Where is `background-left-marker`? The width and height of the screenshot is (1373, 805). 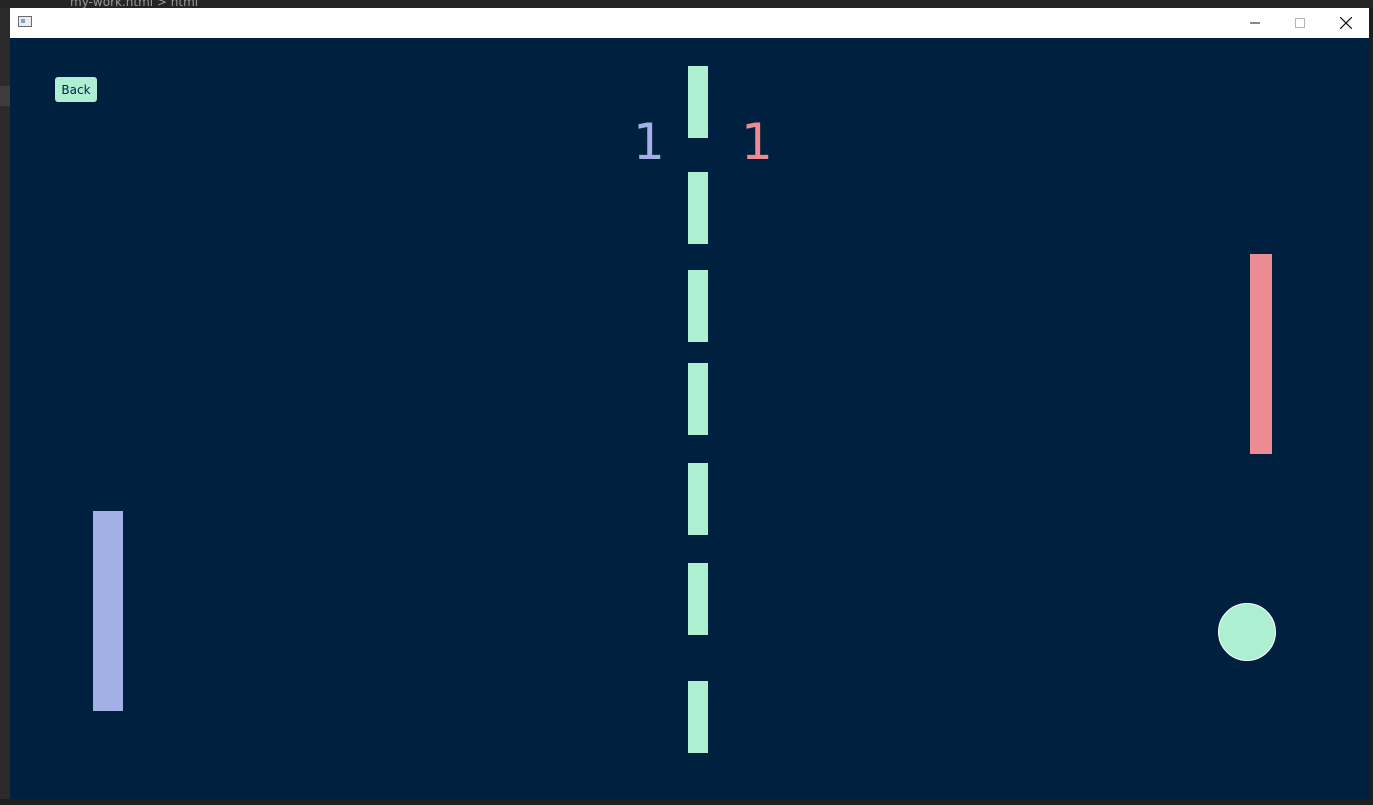 background-left-marker is located at coordinates (5, 96).